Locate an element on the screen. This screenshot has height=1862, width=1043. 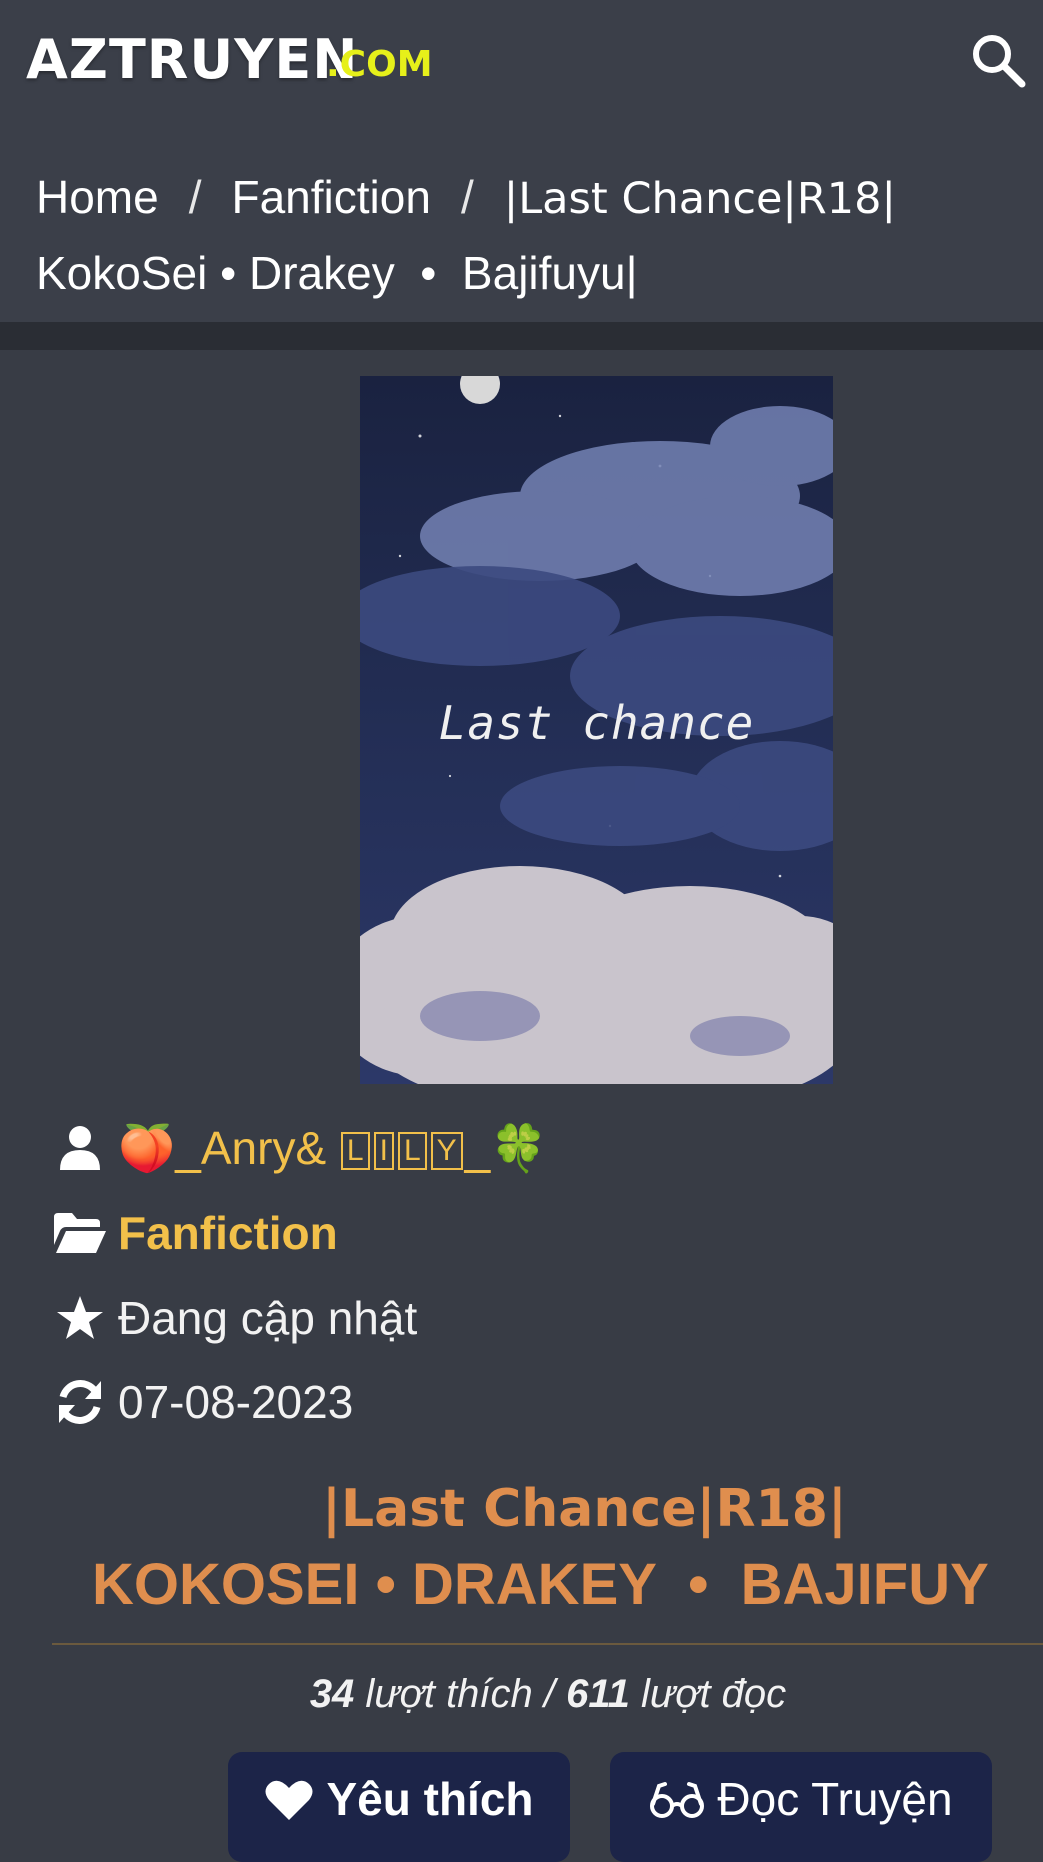
status-text: Đang cập nhật is located at coordinates (268, 1318).